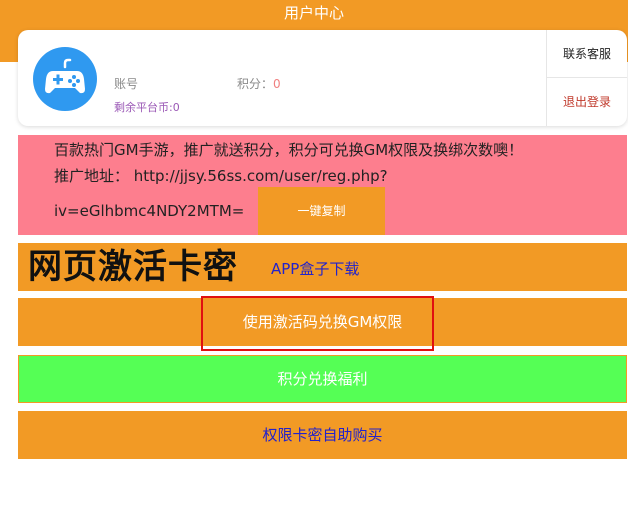  I want to click on copy-link-button: 一键复制, so click(321, 211).